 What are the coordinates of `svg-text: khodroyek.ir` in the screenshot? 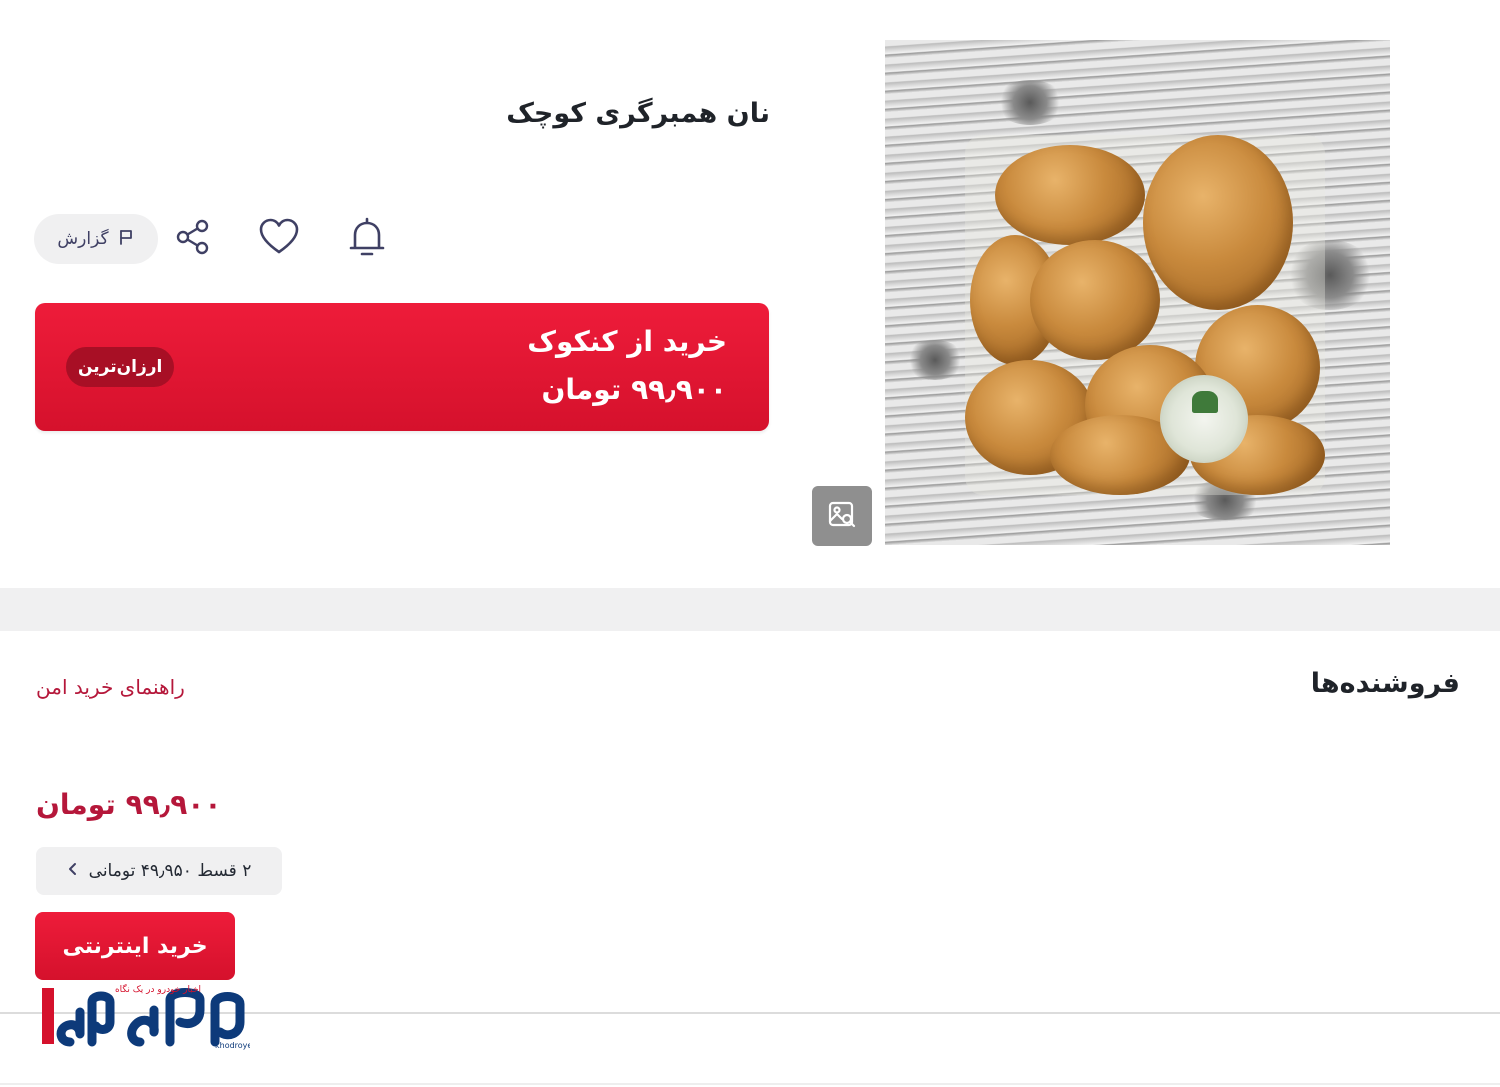 It's located at (232, 1045).